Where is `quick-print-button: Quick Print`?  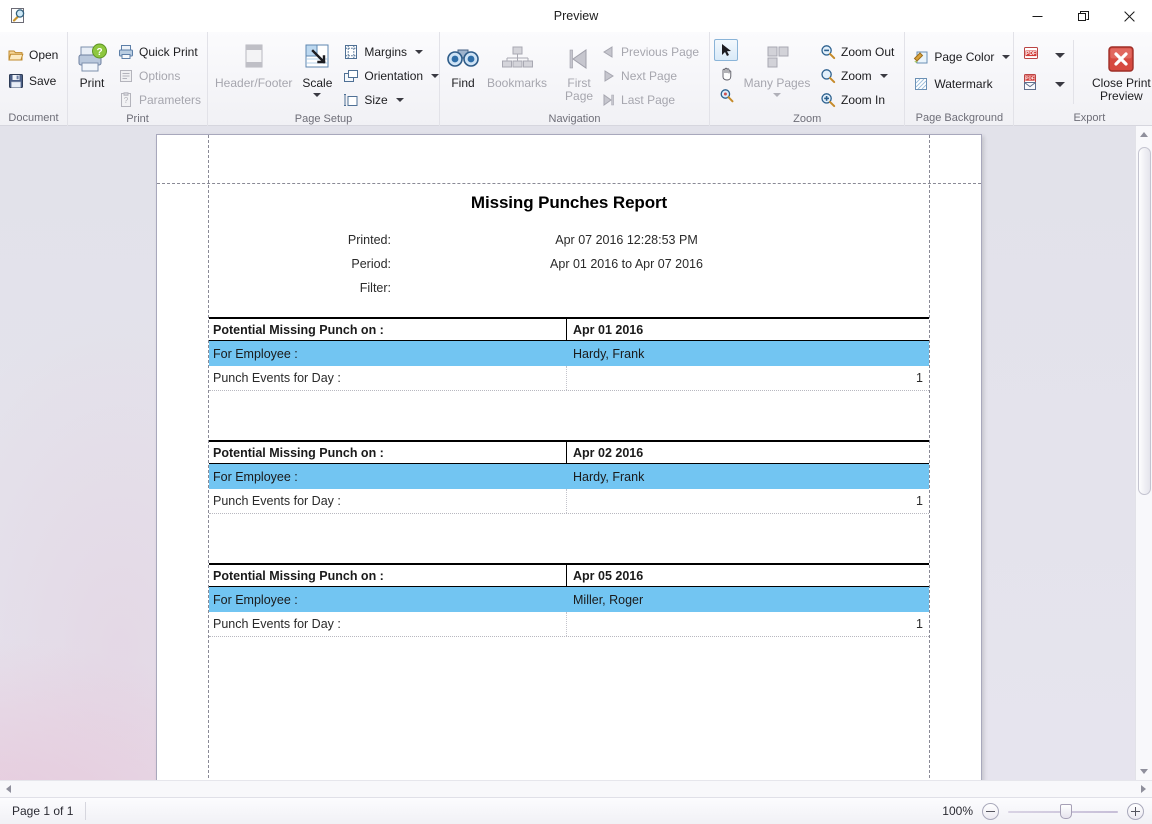
quick-print-button: Quick Print is located at coordinates (160, 51).